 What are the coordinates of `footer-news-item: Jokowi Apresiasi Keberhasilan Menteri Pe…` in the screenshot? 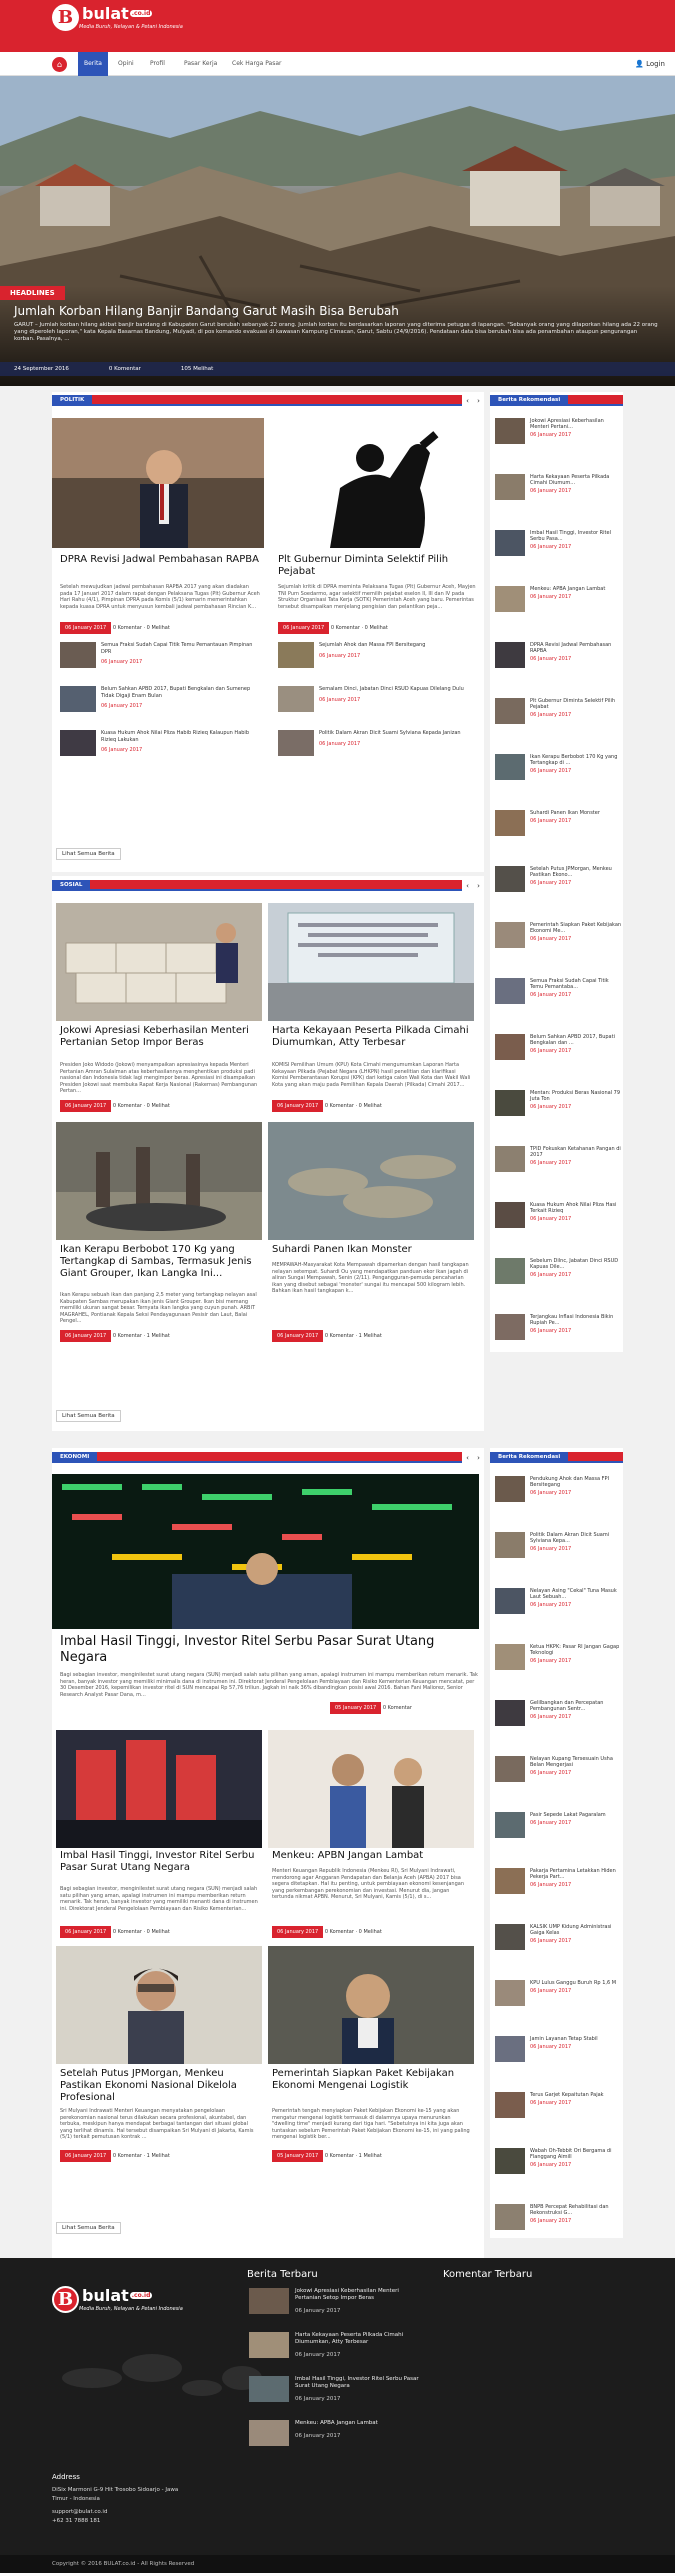 It's located at (334, 2301).